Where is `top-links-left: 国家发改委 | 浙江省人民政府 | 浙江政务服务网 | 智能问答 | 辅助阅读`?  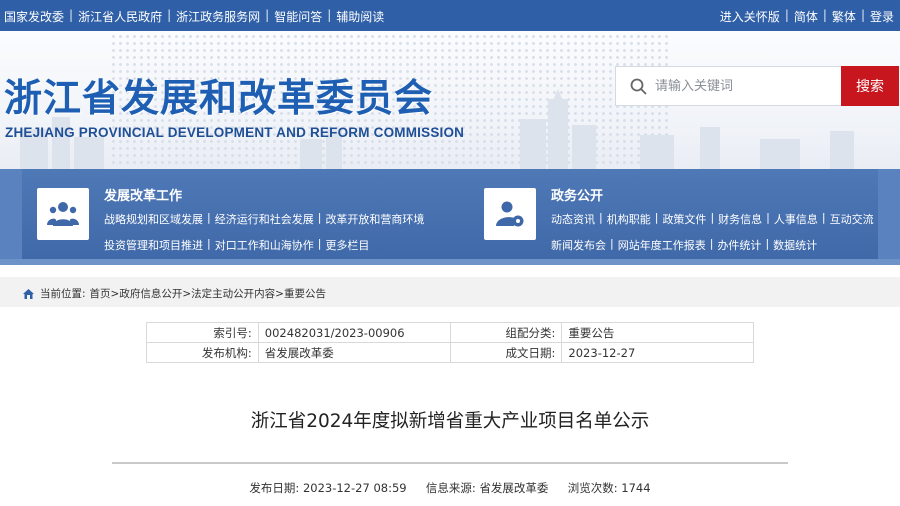
top-links-left: 国家发改委 | 浙江省人民政府 | 浙江政务服务网 | 智能问答 | 辅助阅读 is located at coordinates (194, 16).